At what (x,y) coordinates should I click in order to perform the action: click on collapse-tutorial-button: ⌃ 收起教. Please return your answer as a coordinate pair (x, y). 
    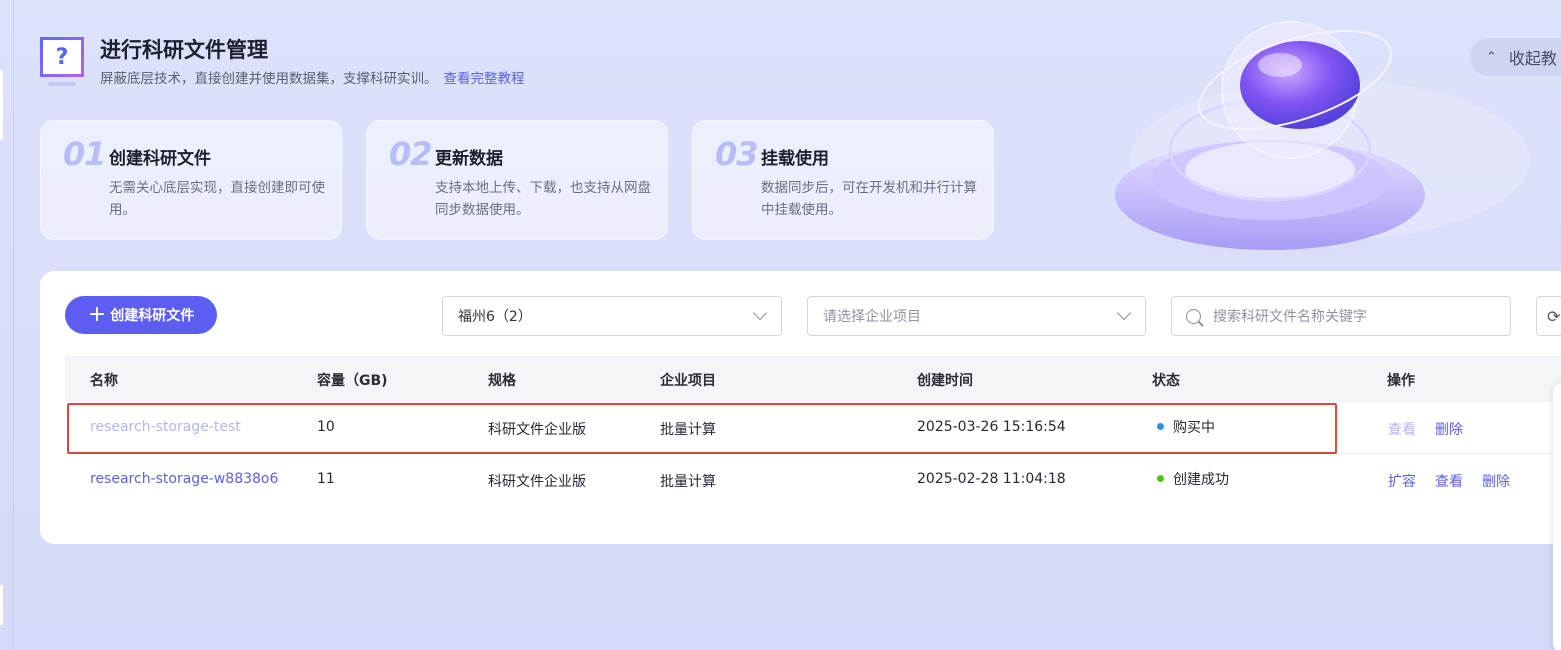
    Looking at the image, I should click on (1515, 57).